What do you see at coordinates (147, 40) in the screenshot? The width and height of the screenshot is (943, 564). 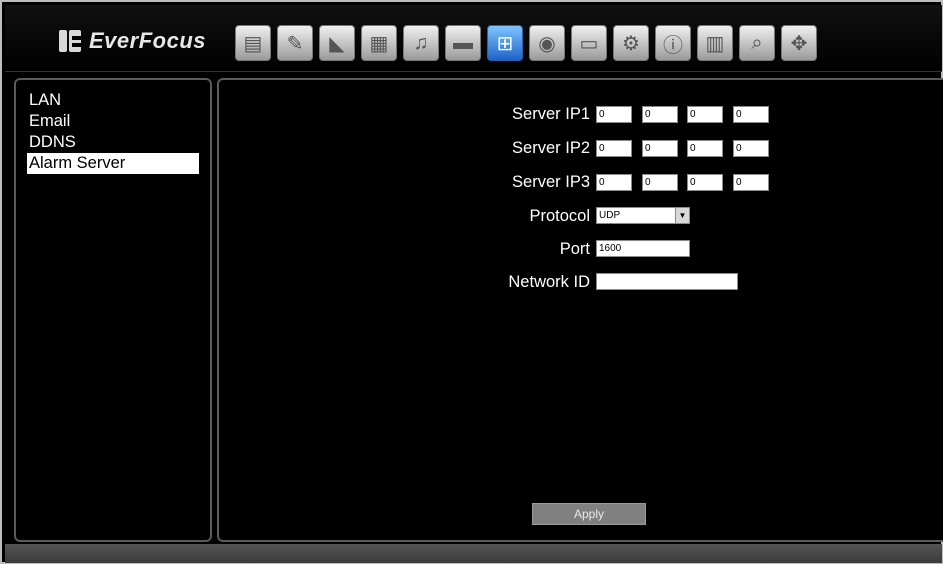 I see `brand-name: EverFocus` at bounding box center [147, 40].